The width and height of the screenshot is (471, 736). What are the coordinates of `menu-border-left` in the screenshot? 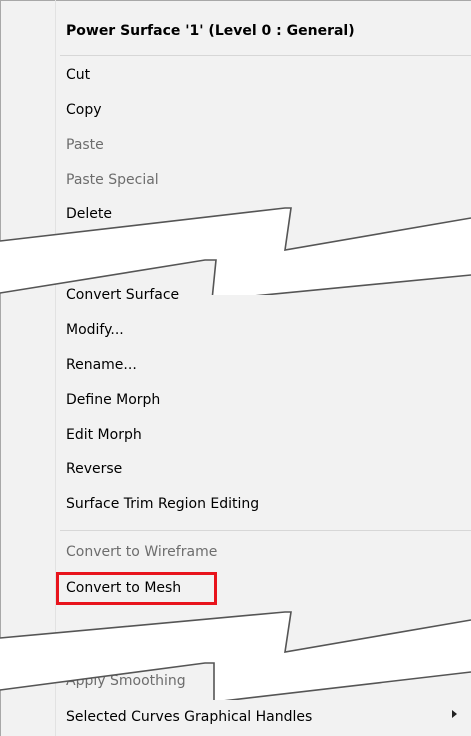 It's located at (0, 368).